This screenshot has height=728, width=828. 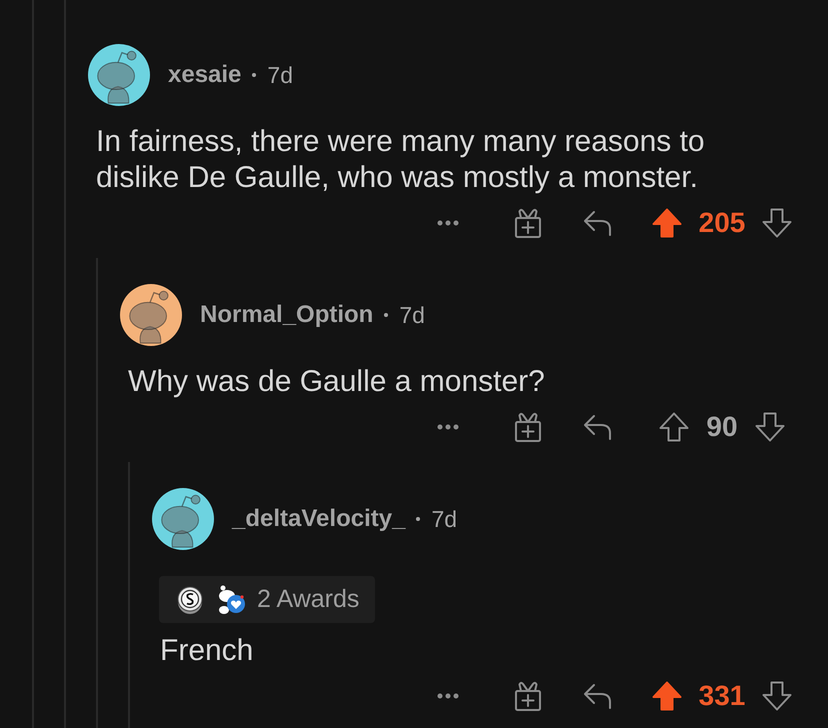 What do you see at coordinates (205, 75) in the screenshot?
I see `username-link: xesaie` at bounding box center [205, 75].